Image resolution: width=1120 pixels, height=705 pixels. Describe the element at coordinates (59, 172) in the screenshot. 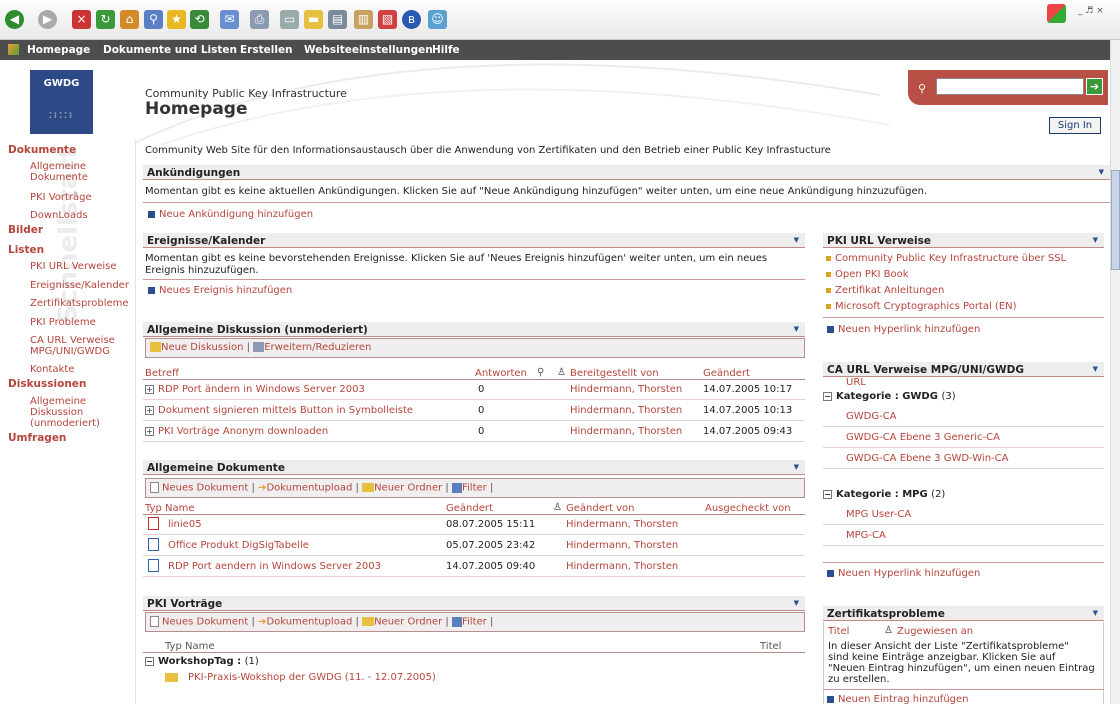

I see `ql-allgemeine-dokumente: Allgemeine Dokumente` at that location.